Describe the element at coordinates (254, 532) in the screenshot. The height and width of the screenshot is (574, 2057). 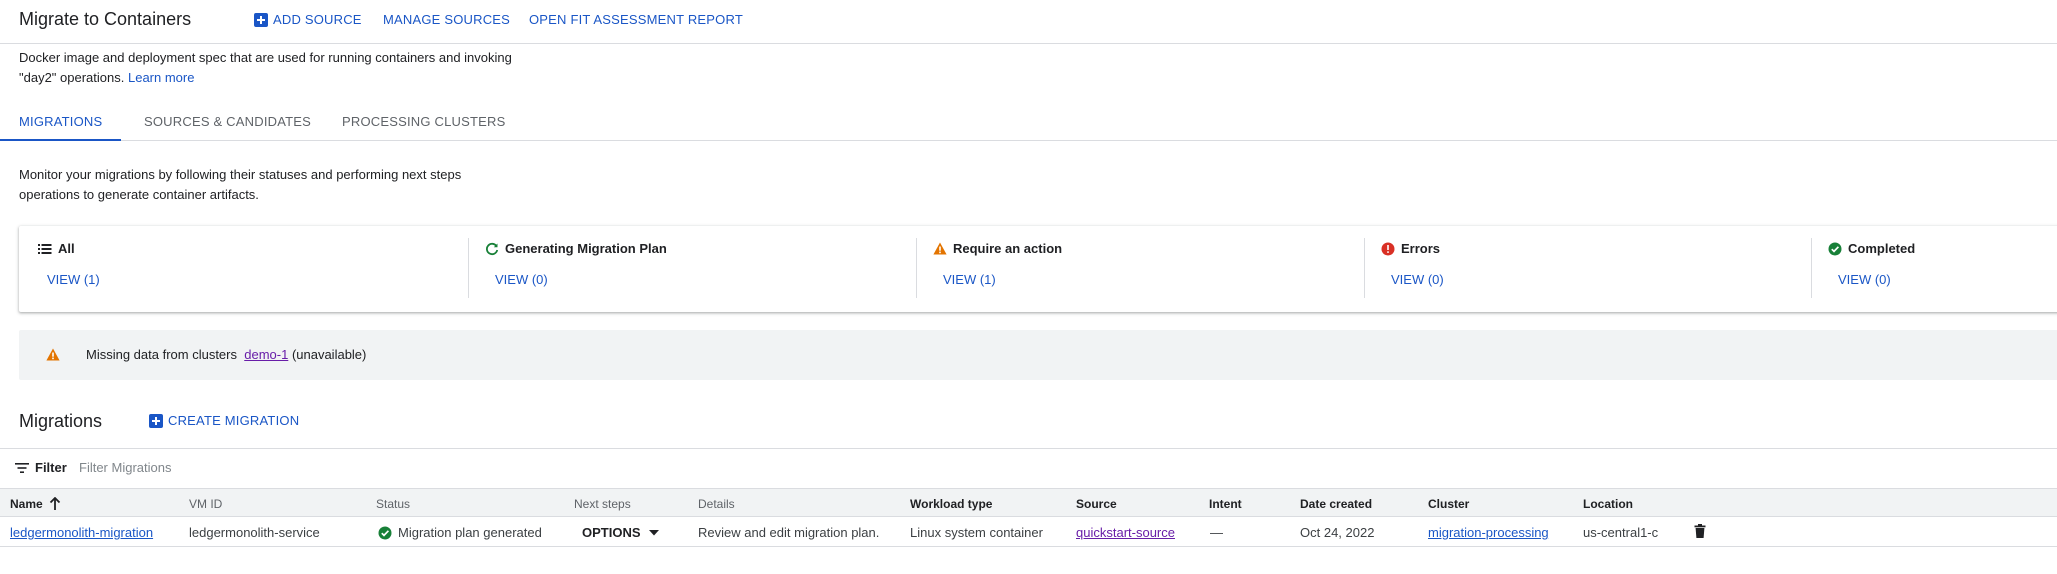
I see `vm-id-cell: ledgermonolith-service` at that location.